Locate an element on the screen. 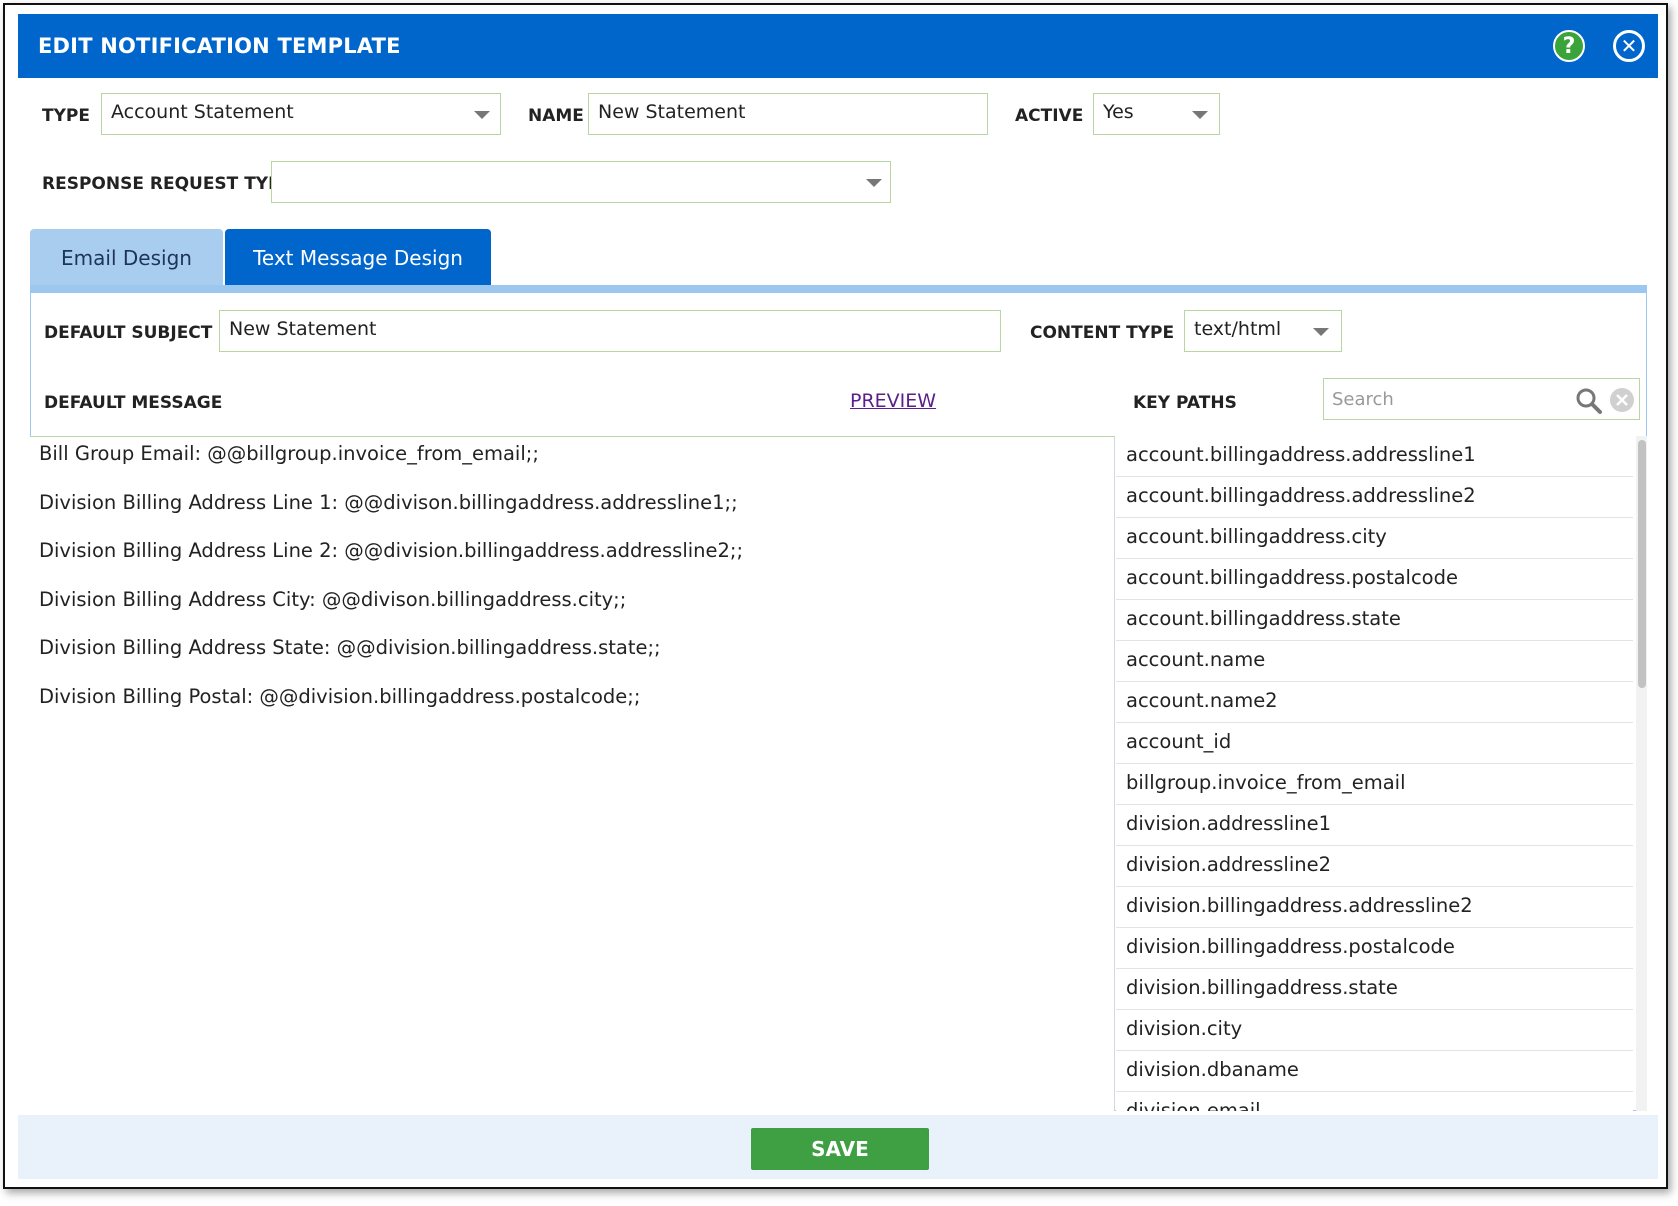 The height and width of the screenshot is (1206, 1678). response-request-type-chevron-down-icon is located at coordinates (874, 183).